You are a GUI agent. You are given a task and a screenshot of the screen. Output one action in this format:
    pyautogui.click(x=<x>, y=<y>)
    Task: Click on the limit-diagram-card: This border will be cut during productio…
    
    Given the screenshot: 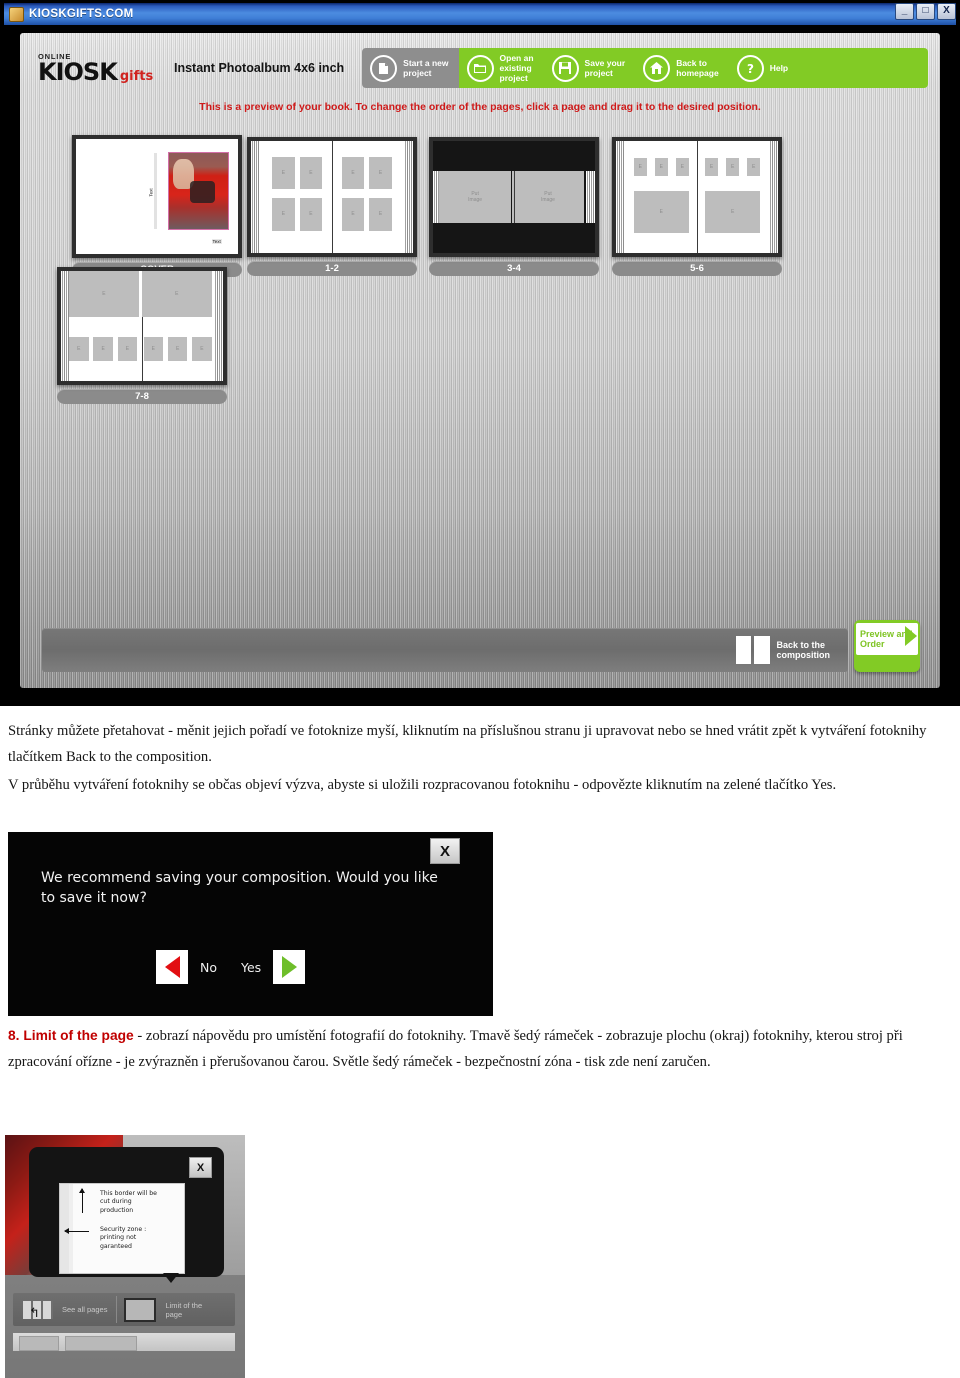 What is the action you would take?
    pyautogui.click(x=122, y=1228)
    